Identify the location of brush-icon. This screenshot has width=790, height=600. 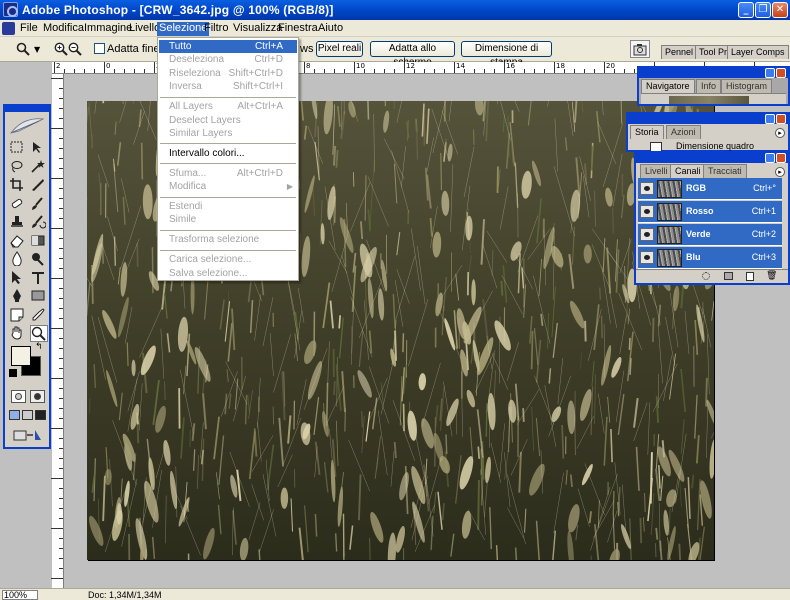
(39, 204).